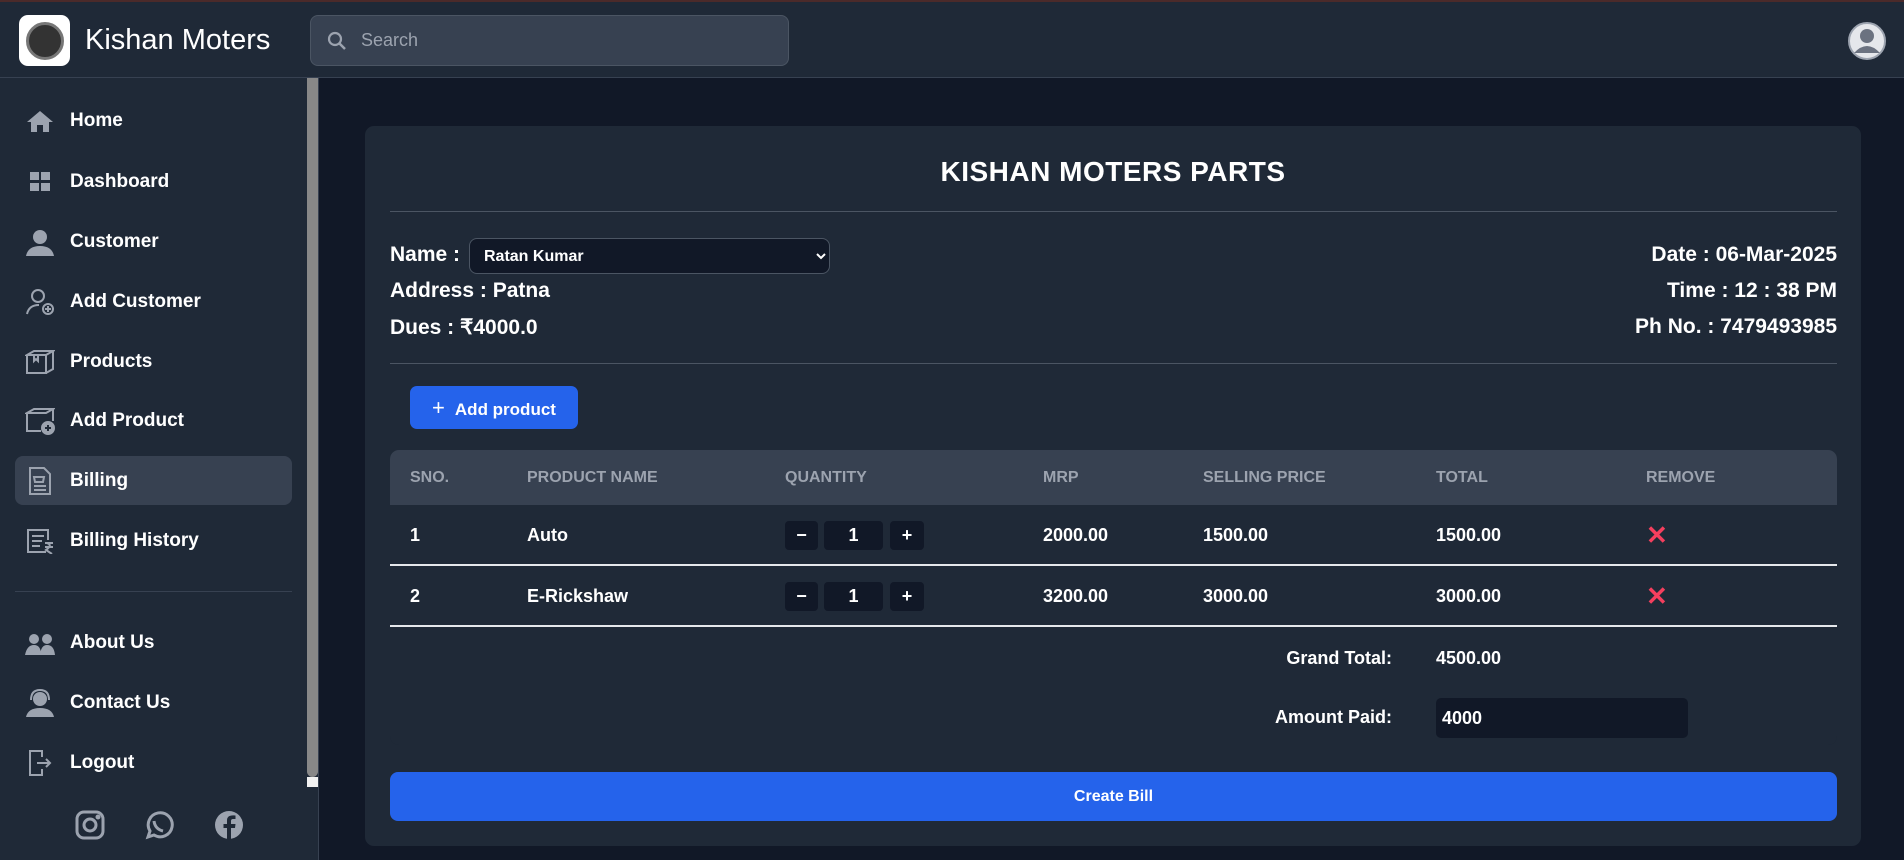 The height and width of the screenshot is (860, 1904). What do you see at coordinates (153, 591) in the screenshot?
I see `sidebar-divider` at bounding box center [153, 591].